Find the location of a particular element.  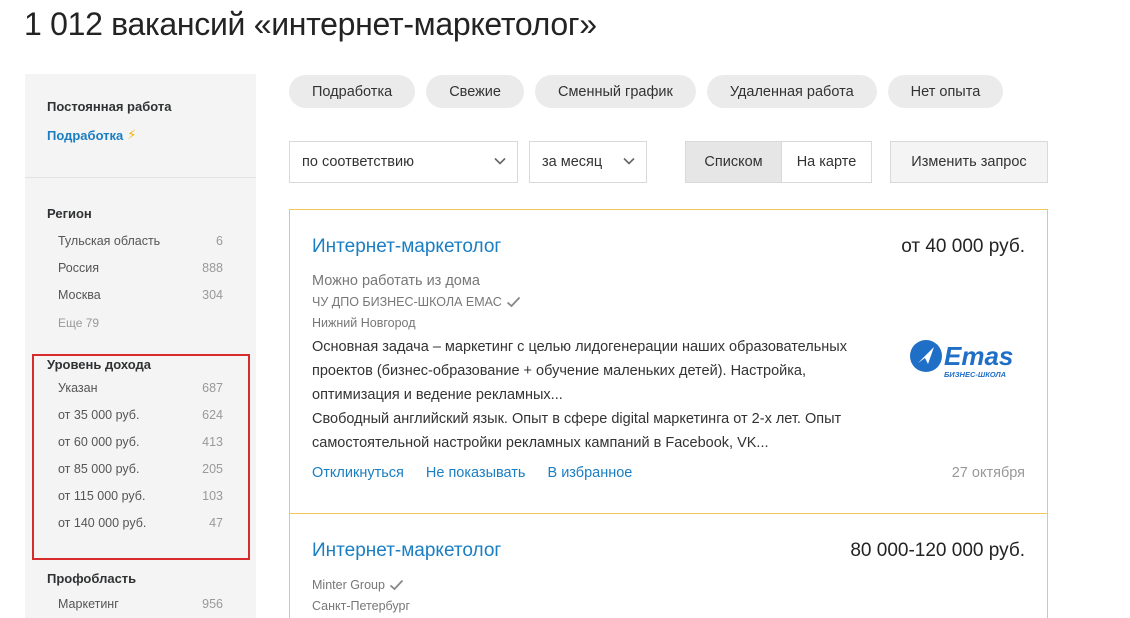

sort-select: по соответствию is located at coordinates (403, 162).